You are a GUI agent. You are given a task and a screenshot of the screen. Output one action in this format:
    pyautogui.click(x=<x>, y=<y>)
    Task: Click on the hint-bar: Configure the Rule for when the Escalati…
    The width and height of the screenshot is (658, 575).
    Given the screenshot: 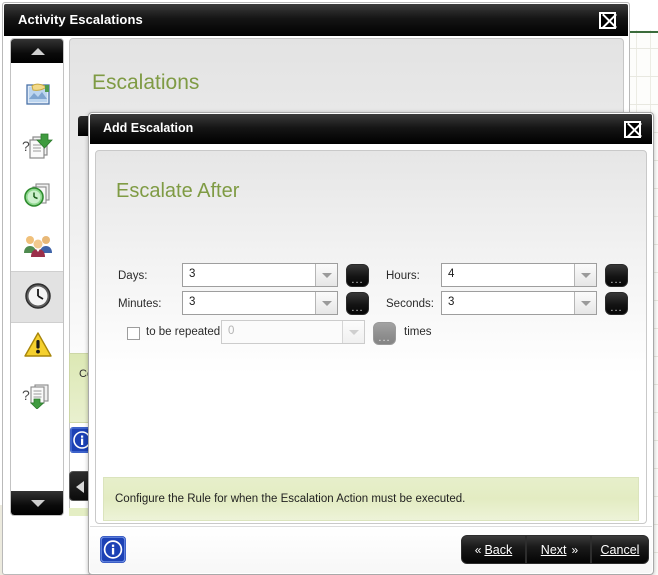 What is the action you would take?
    pyautogui.click(x=371, y=499)
    